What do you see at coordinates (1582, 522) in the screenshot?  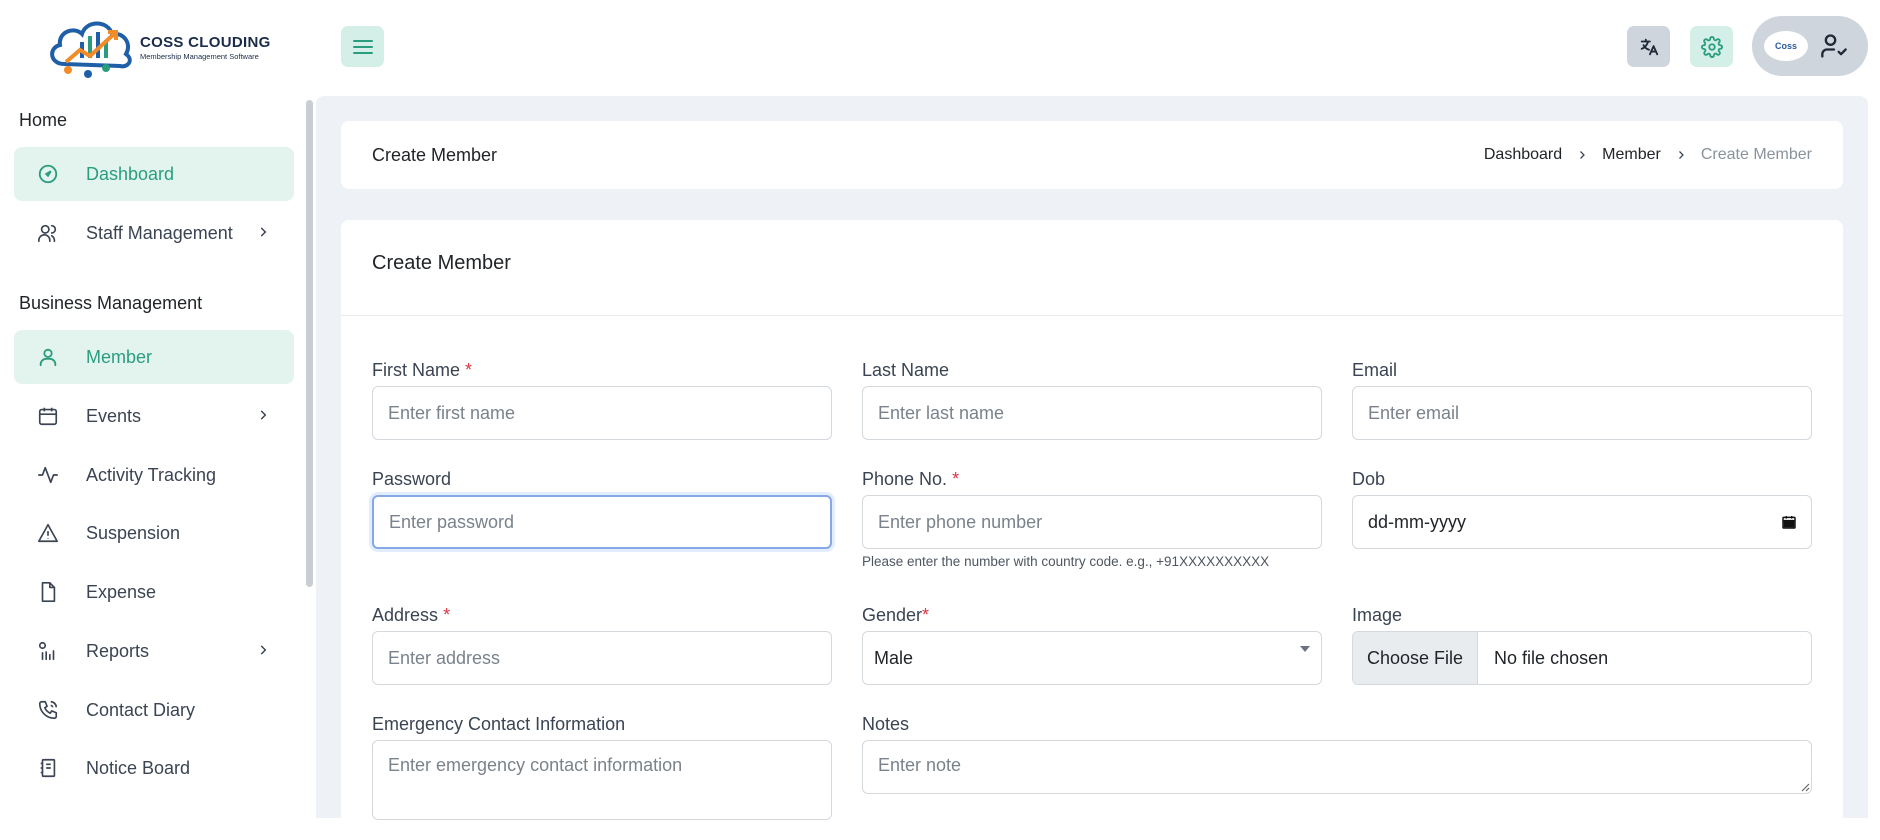 I see `dob-date-input: dd-mm-yyyy` at bounding box center [1582, 522].